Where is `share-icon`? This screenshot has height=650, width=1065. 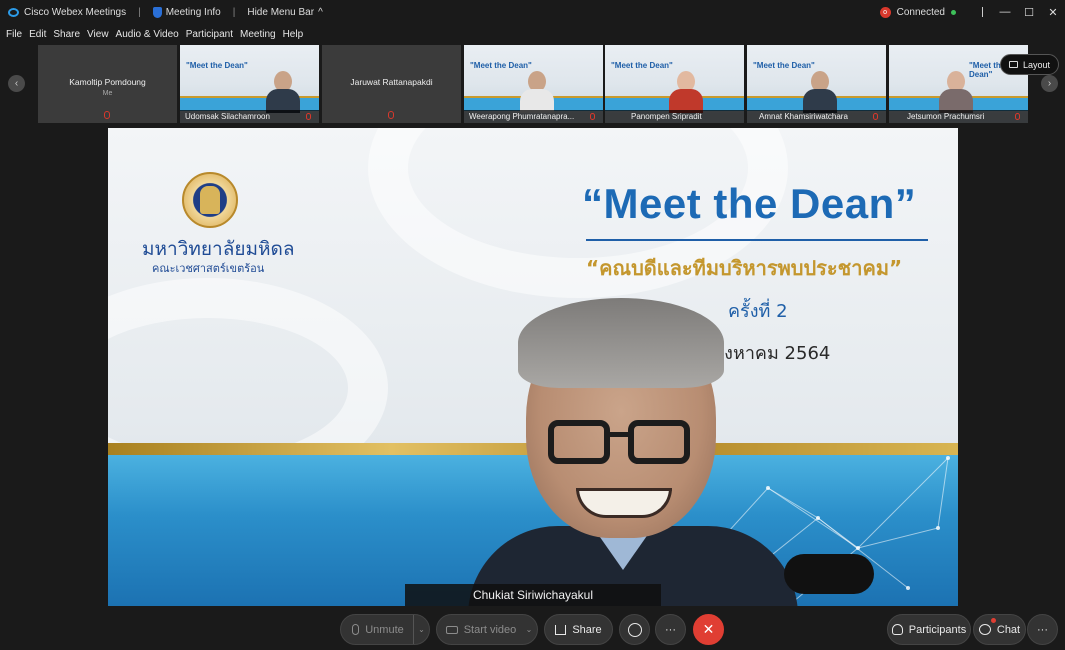 share-icon is located at coordinates (561, 629).